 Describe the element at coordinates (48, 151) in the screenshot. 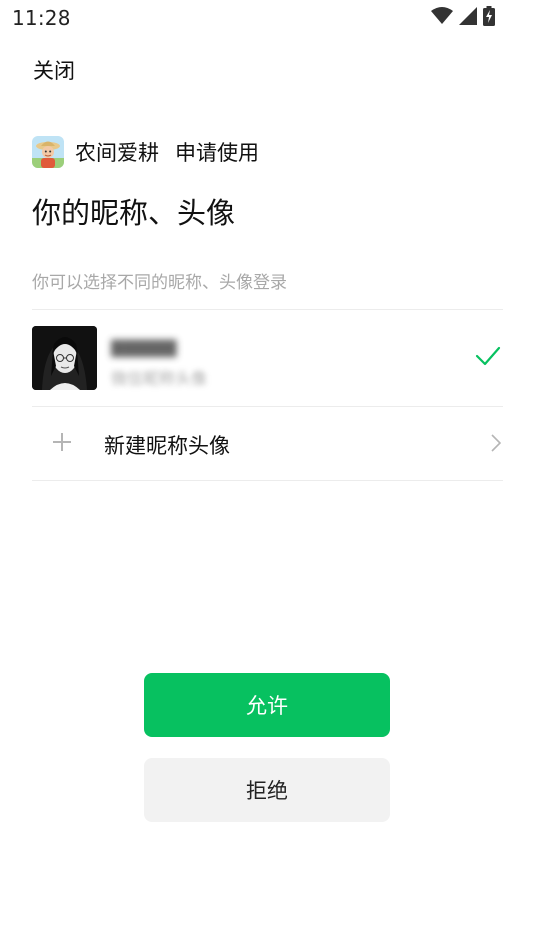

I see `app-icon` at that location.